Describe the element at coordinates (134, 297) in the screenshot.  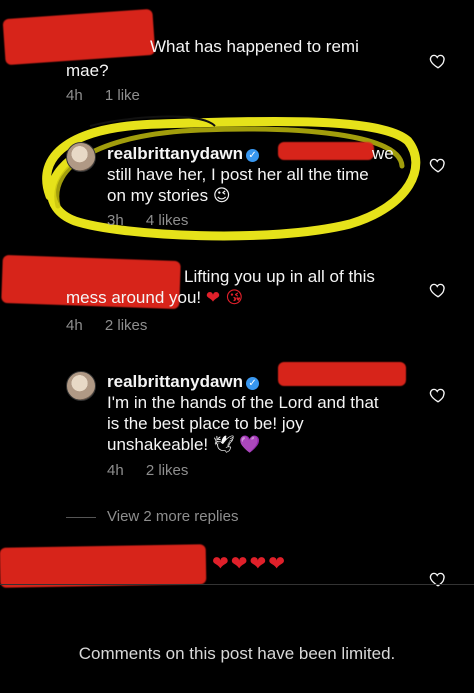
I see `comment-text-line: mess around you!` at that location.